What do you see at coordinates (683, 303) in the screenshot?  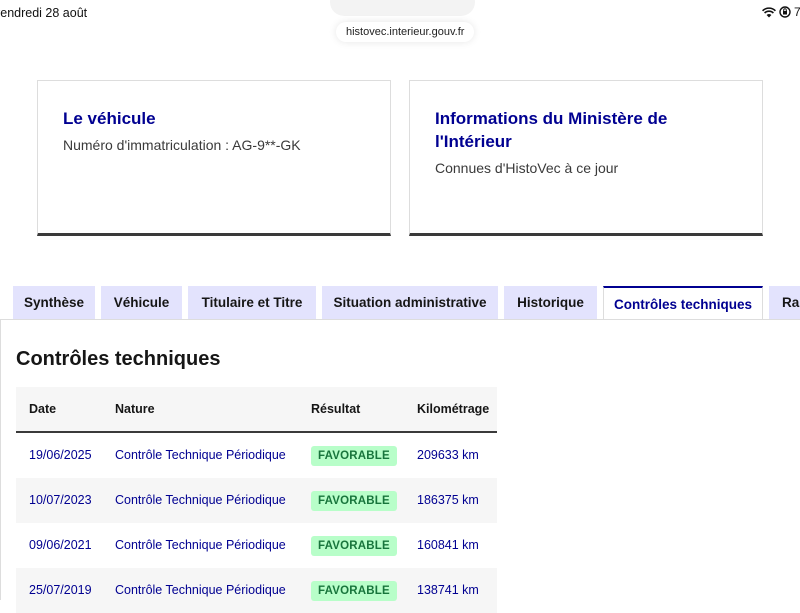 I see `tab-controles-techniques: Contrôles techniques` at bounding box center [683, 303].